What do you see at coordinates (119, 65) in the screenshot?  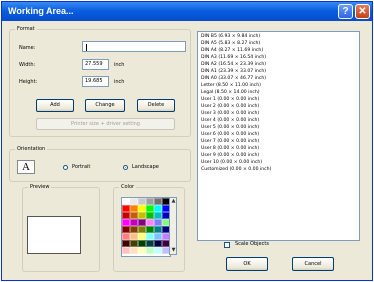 I see `width-unit: inch` at bounding box center [119, 65].